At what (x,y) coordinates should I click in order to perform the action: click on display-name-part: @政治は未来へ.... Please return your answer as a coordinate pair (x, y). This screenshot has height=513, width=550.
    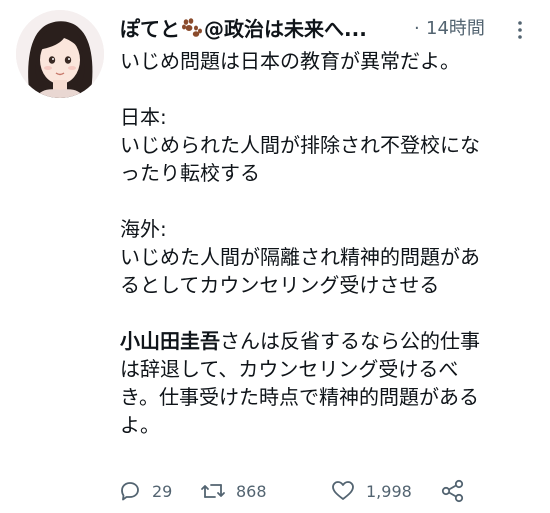
    Looking at the image, I should click on (285, 29).